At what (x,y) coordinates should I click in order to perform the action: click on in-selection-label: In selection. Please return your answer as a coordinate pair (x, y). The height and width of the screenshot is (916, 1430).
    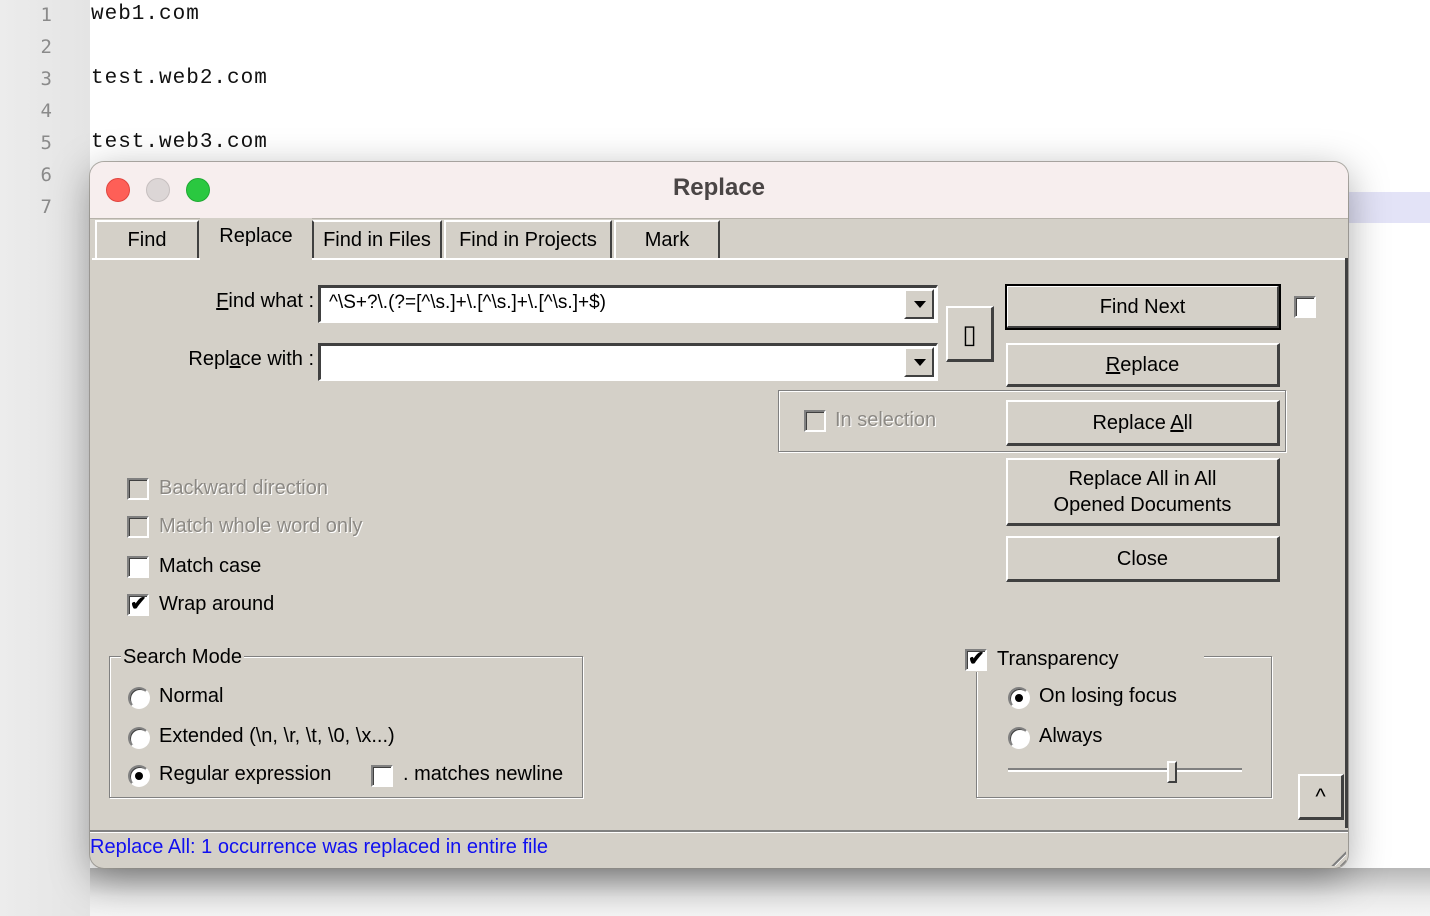
    Looking at the image, I should click on (886, 420).